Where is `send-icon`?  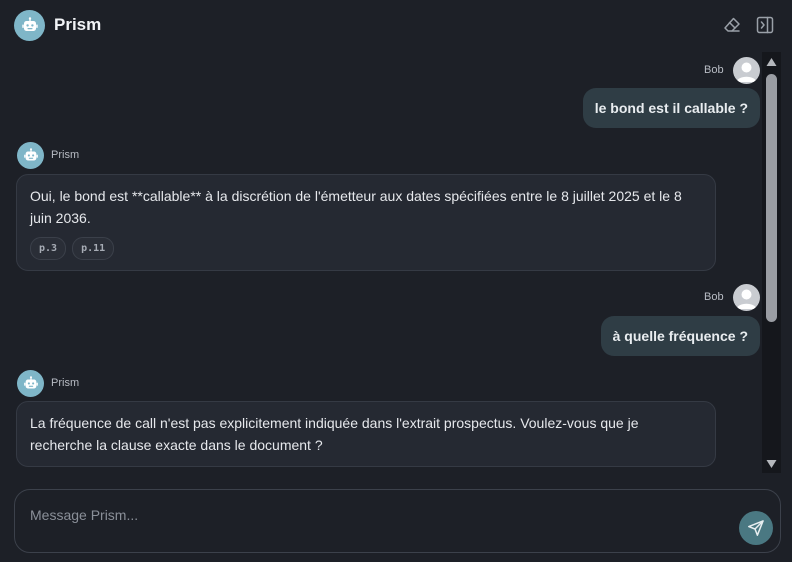 send-icon is located at coordinates (756, 528).